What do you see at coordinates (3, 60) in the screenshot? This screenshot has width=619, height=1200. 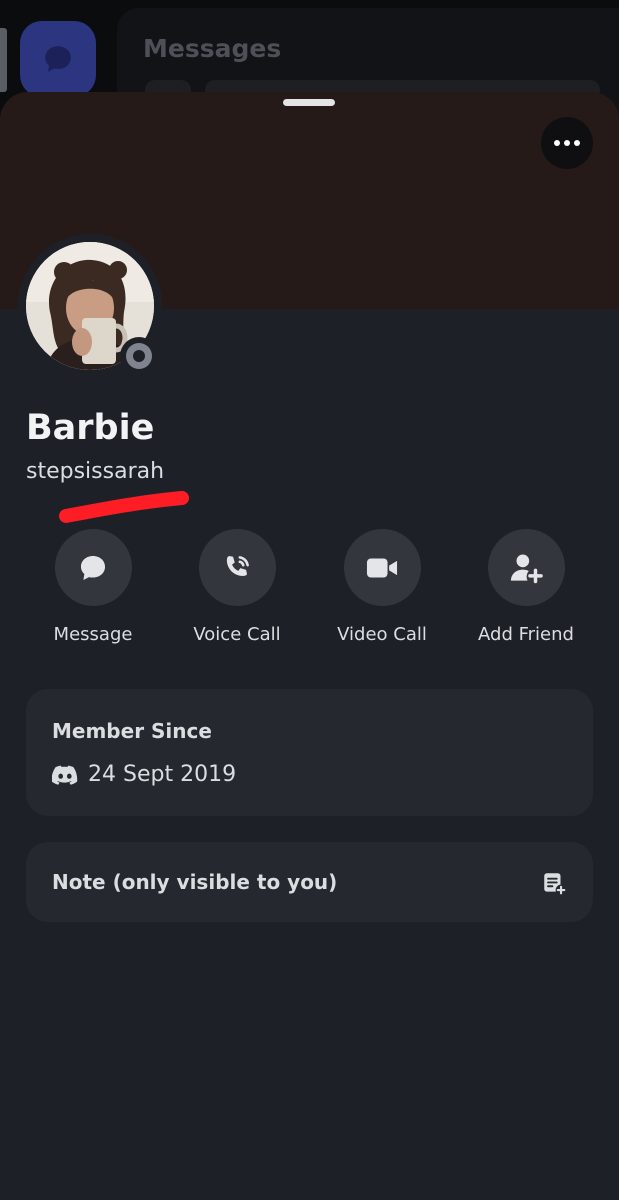 I see `server-selection-indicator` at bounding box center [3, 60].